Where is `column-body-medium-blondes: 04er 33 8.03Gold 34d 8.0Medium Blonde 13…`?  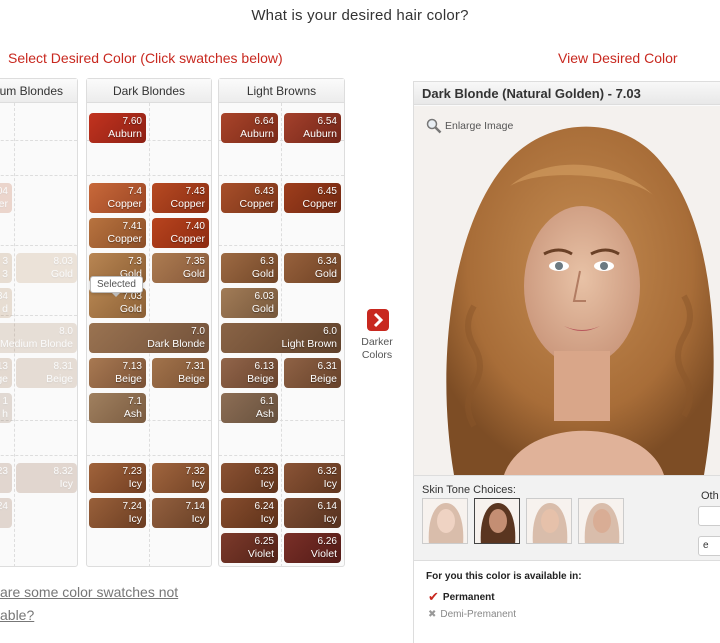 column-body-medium-blondes: 04er 33 8.03Gold 34d 8.0Medium Blonde 13… is located at coordinates (38, 335).